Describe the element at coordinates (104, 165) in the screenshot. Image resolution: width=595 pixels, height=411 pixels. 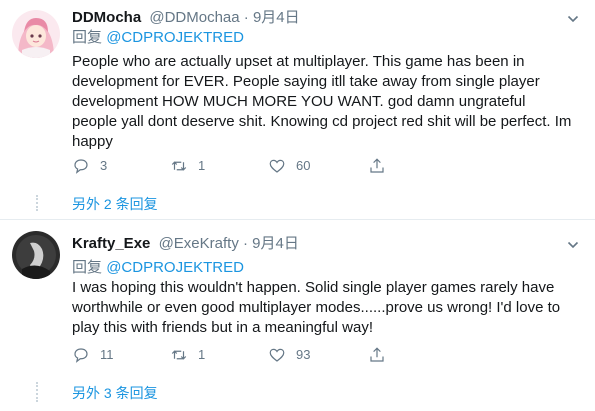
I see `reply-count: 3` at that location.